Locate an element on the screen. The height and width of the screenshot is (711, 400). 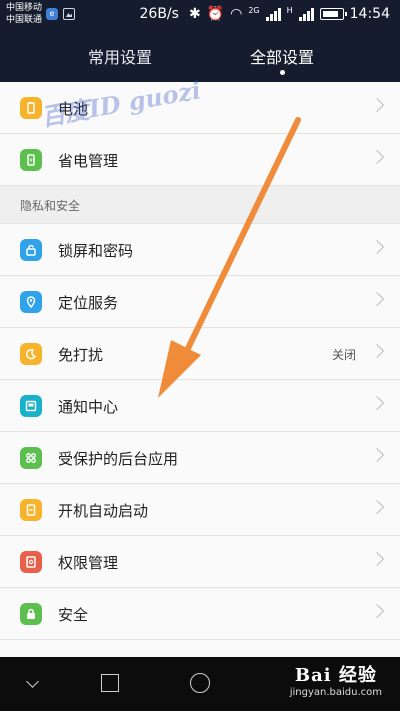
notification-center-icon is located at coordinates (31, 406).